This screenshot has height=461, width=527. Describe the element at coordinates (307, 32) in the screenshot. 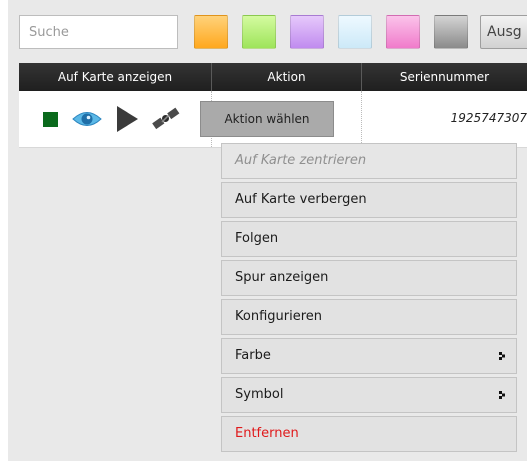

I see `color-swatch-purple` at that location.